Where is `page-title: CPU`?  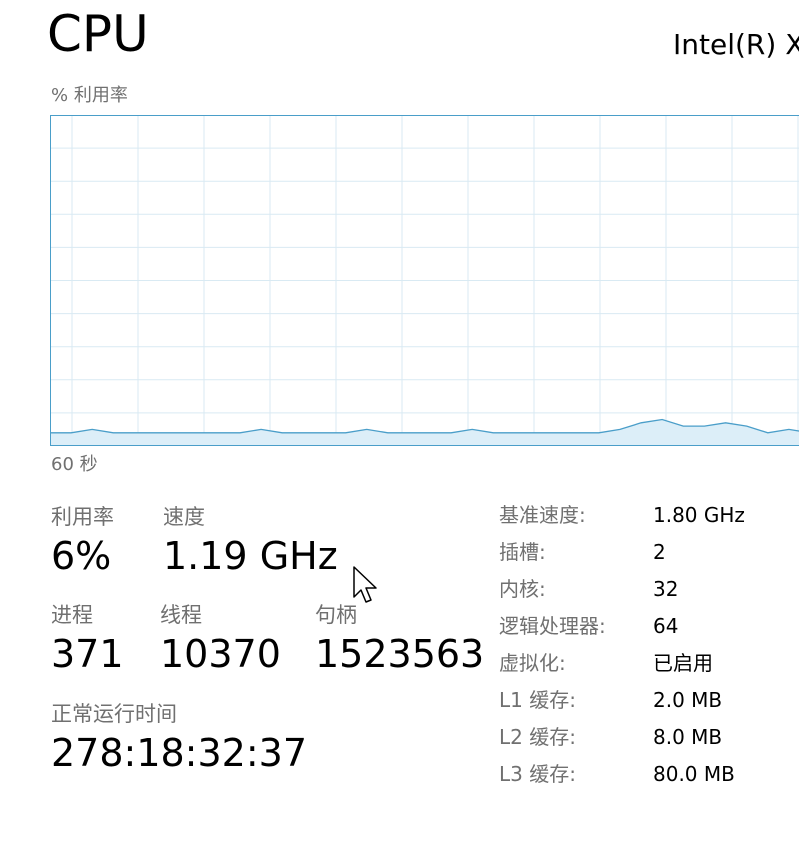 page-title: CPU is located at coordinates (98, 34).